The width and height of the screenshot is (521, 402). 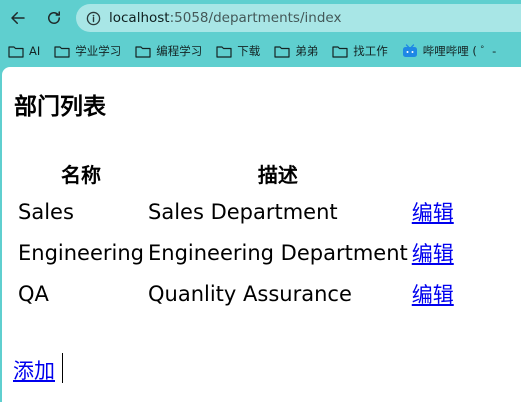 I want to click on reload-icon, so click(x=54, y=17).